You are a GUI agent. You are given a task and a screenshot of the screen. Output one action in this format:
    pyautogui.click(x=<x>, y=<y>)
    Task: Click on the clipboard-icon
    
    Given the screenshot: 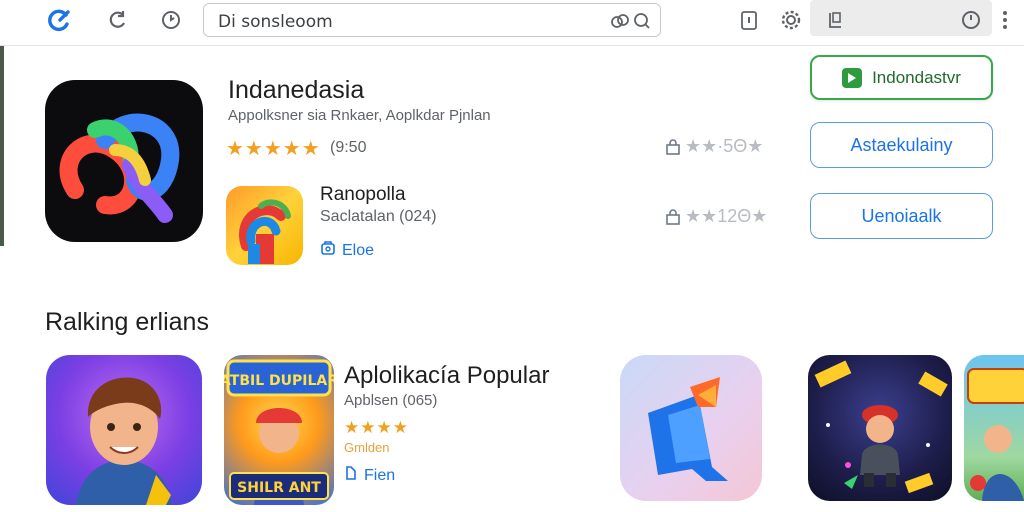 What is the action you would take?
    pyautogui.click(x=749, y=20)
    